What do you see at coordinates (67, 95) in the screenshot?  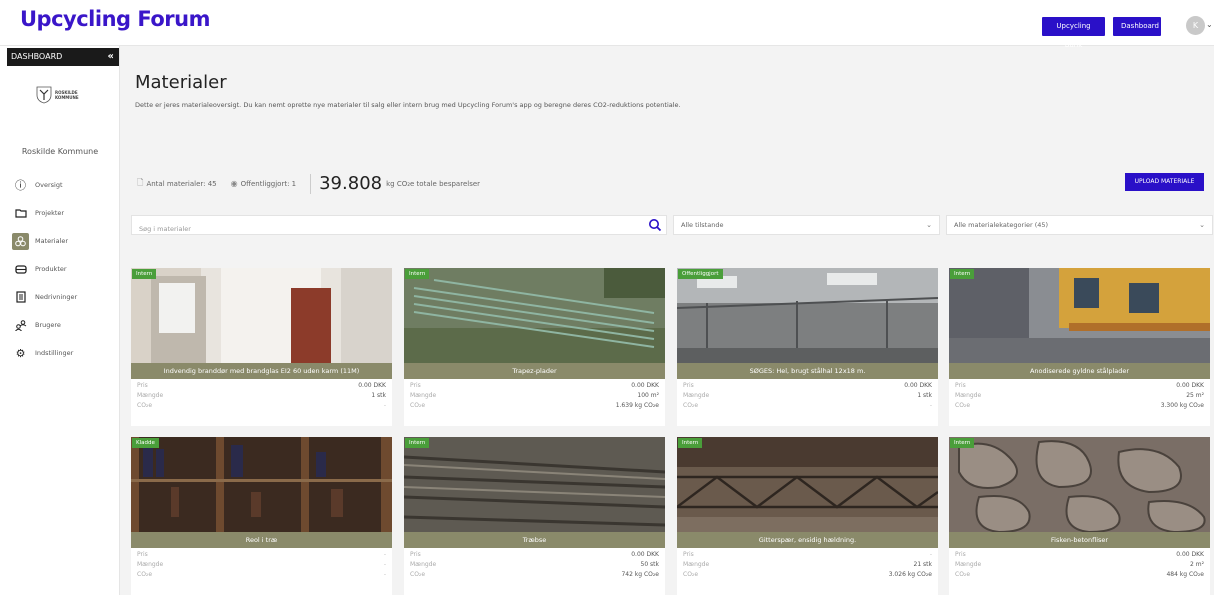 I see `logo-text: ROSKILDE KOMMUNE` at bounding box center [67, 95].